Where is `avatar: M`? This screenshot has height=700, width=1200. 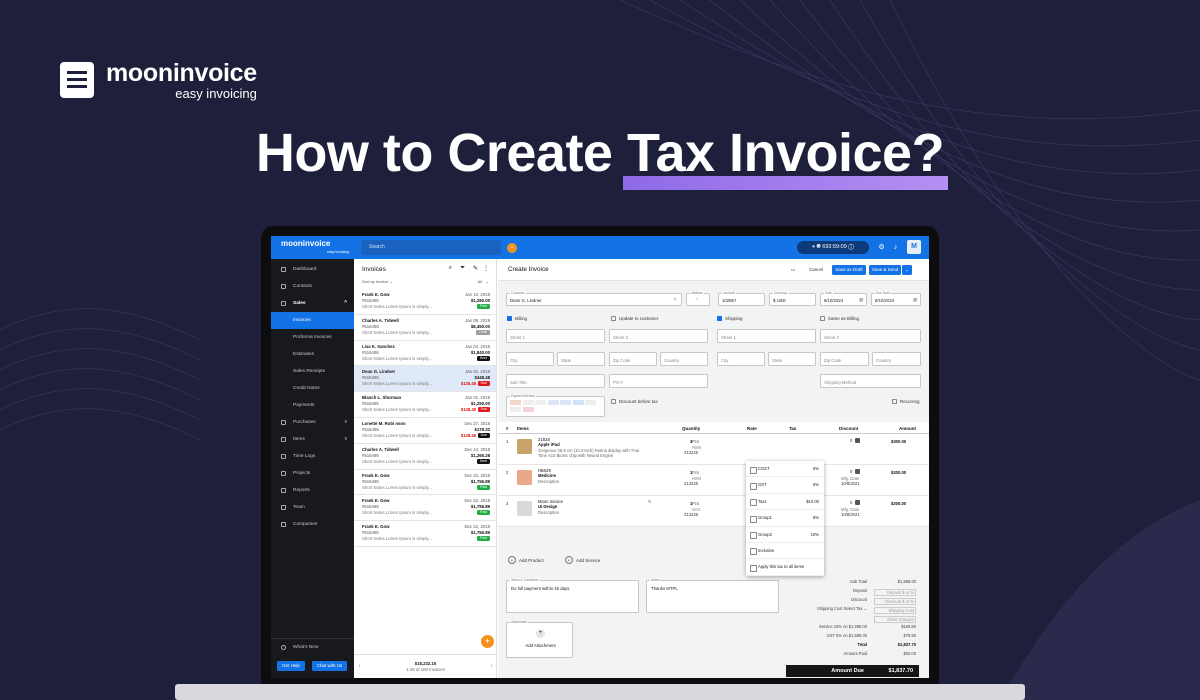
avatar: M is located at coordinates (914, 247).